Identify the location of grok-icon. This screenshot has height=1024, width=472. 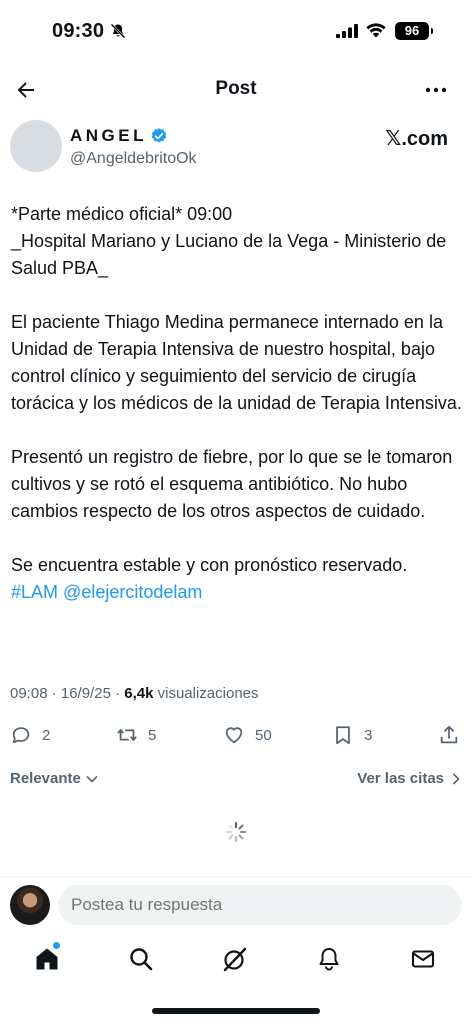
(235, 959).